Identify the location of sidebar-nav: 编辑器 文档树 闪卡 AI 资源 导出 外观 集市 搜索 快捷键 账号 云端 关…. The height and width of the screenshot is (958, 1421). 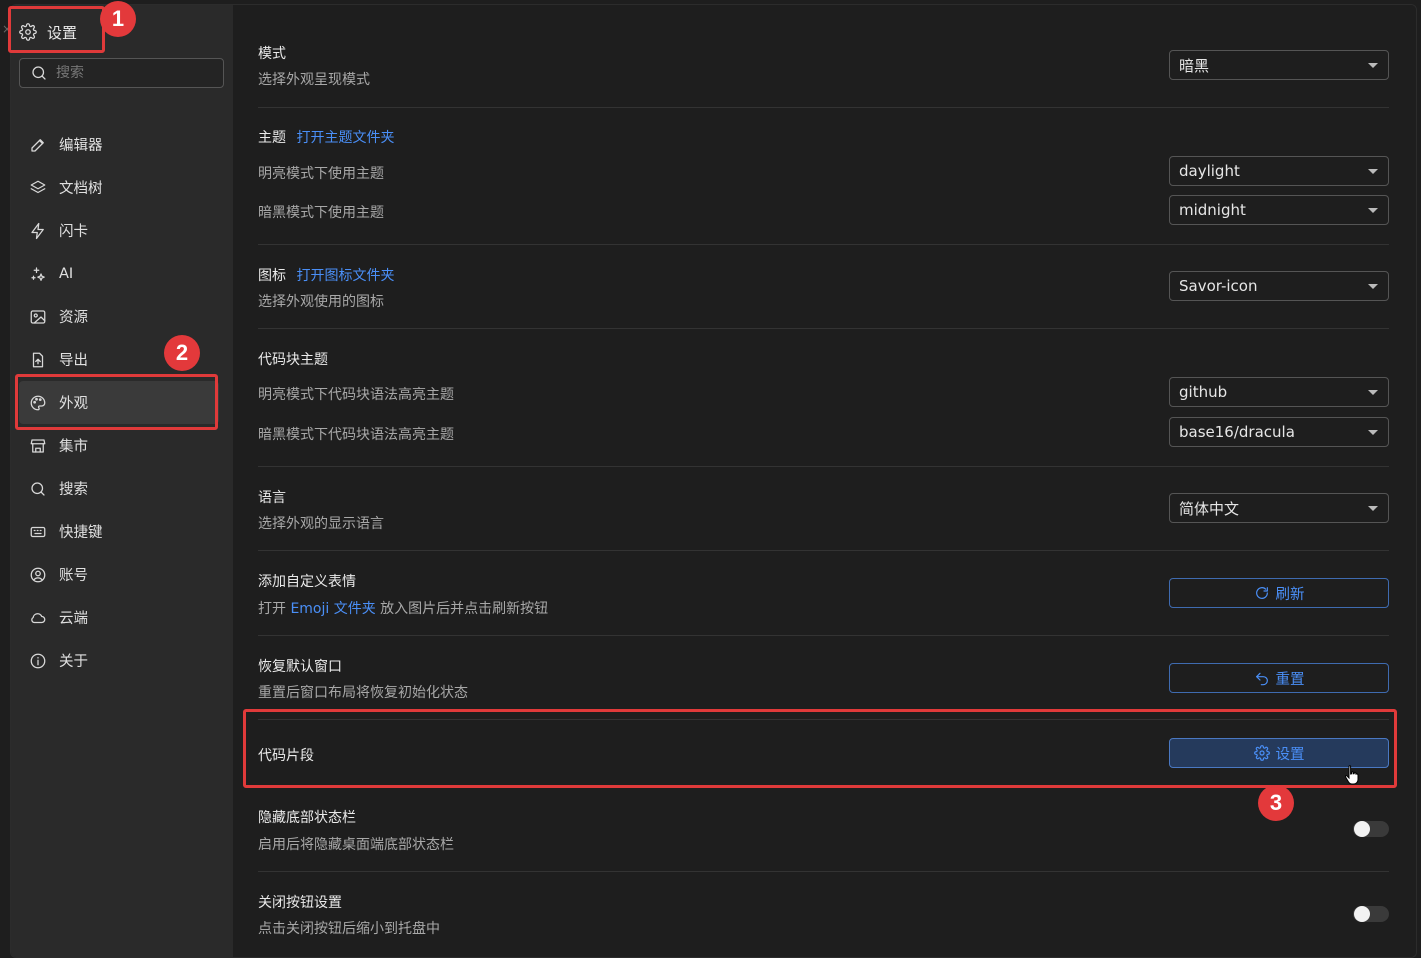
(119, 402).